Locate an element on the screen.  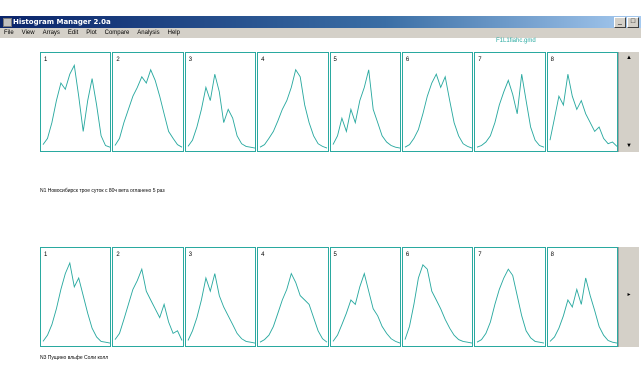
strip-1-scrollbar: ▲ ▼ is located at coordinates (628, 102).